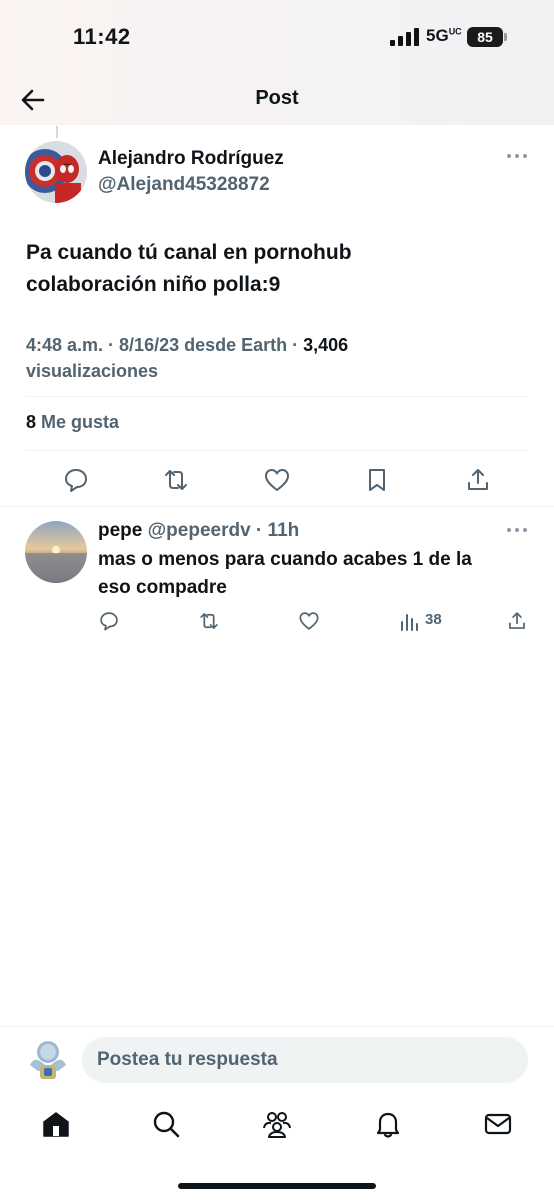  Describe the element at coordinates (437, 35) in the screenshot. I see `network-type: 5G` at that location.